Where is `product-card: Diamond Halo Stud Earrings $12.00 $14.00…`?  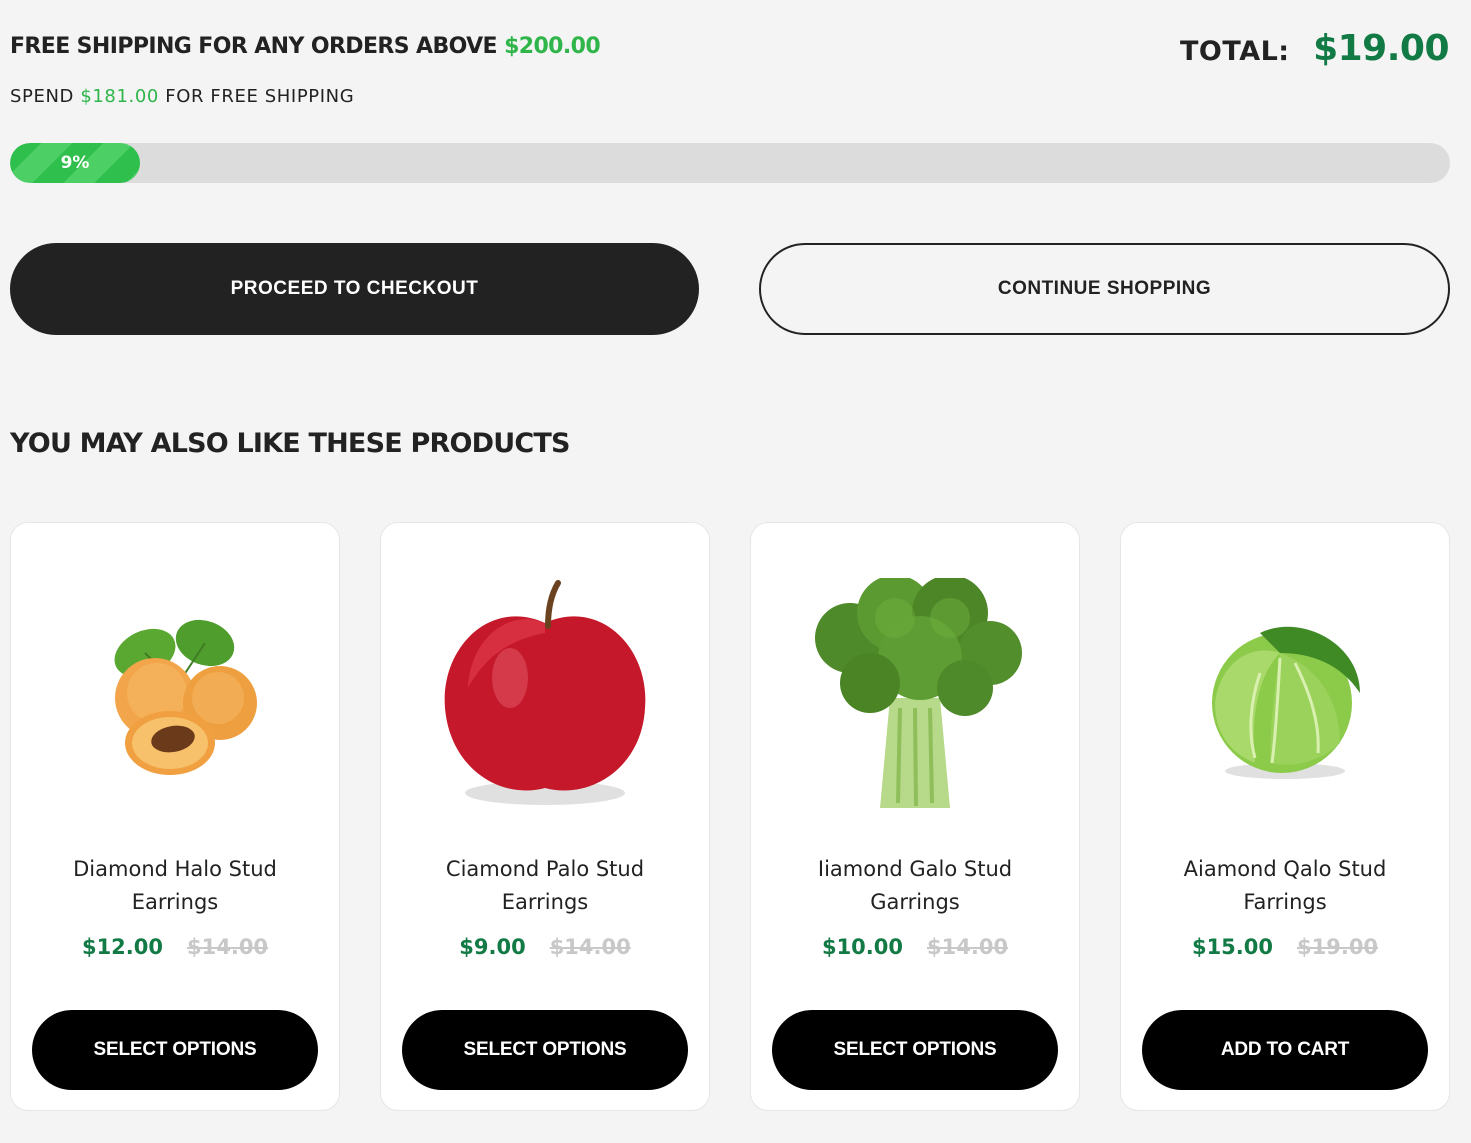
product-card: Diamond Halo Stud Earrings $12.00 $14.00… is located at coordinates (175, 816).